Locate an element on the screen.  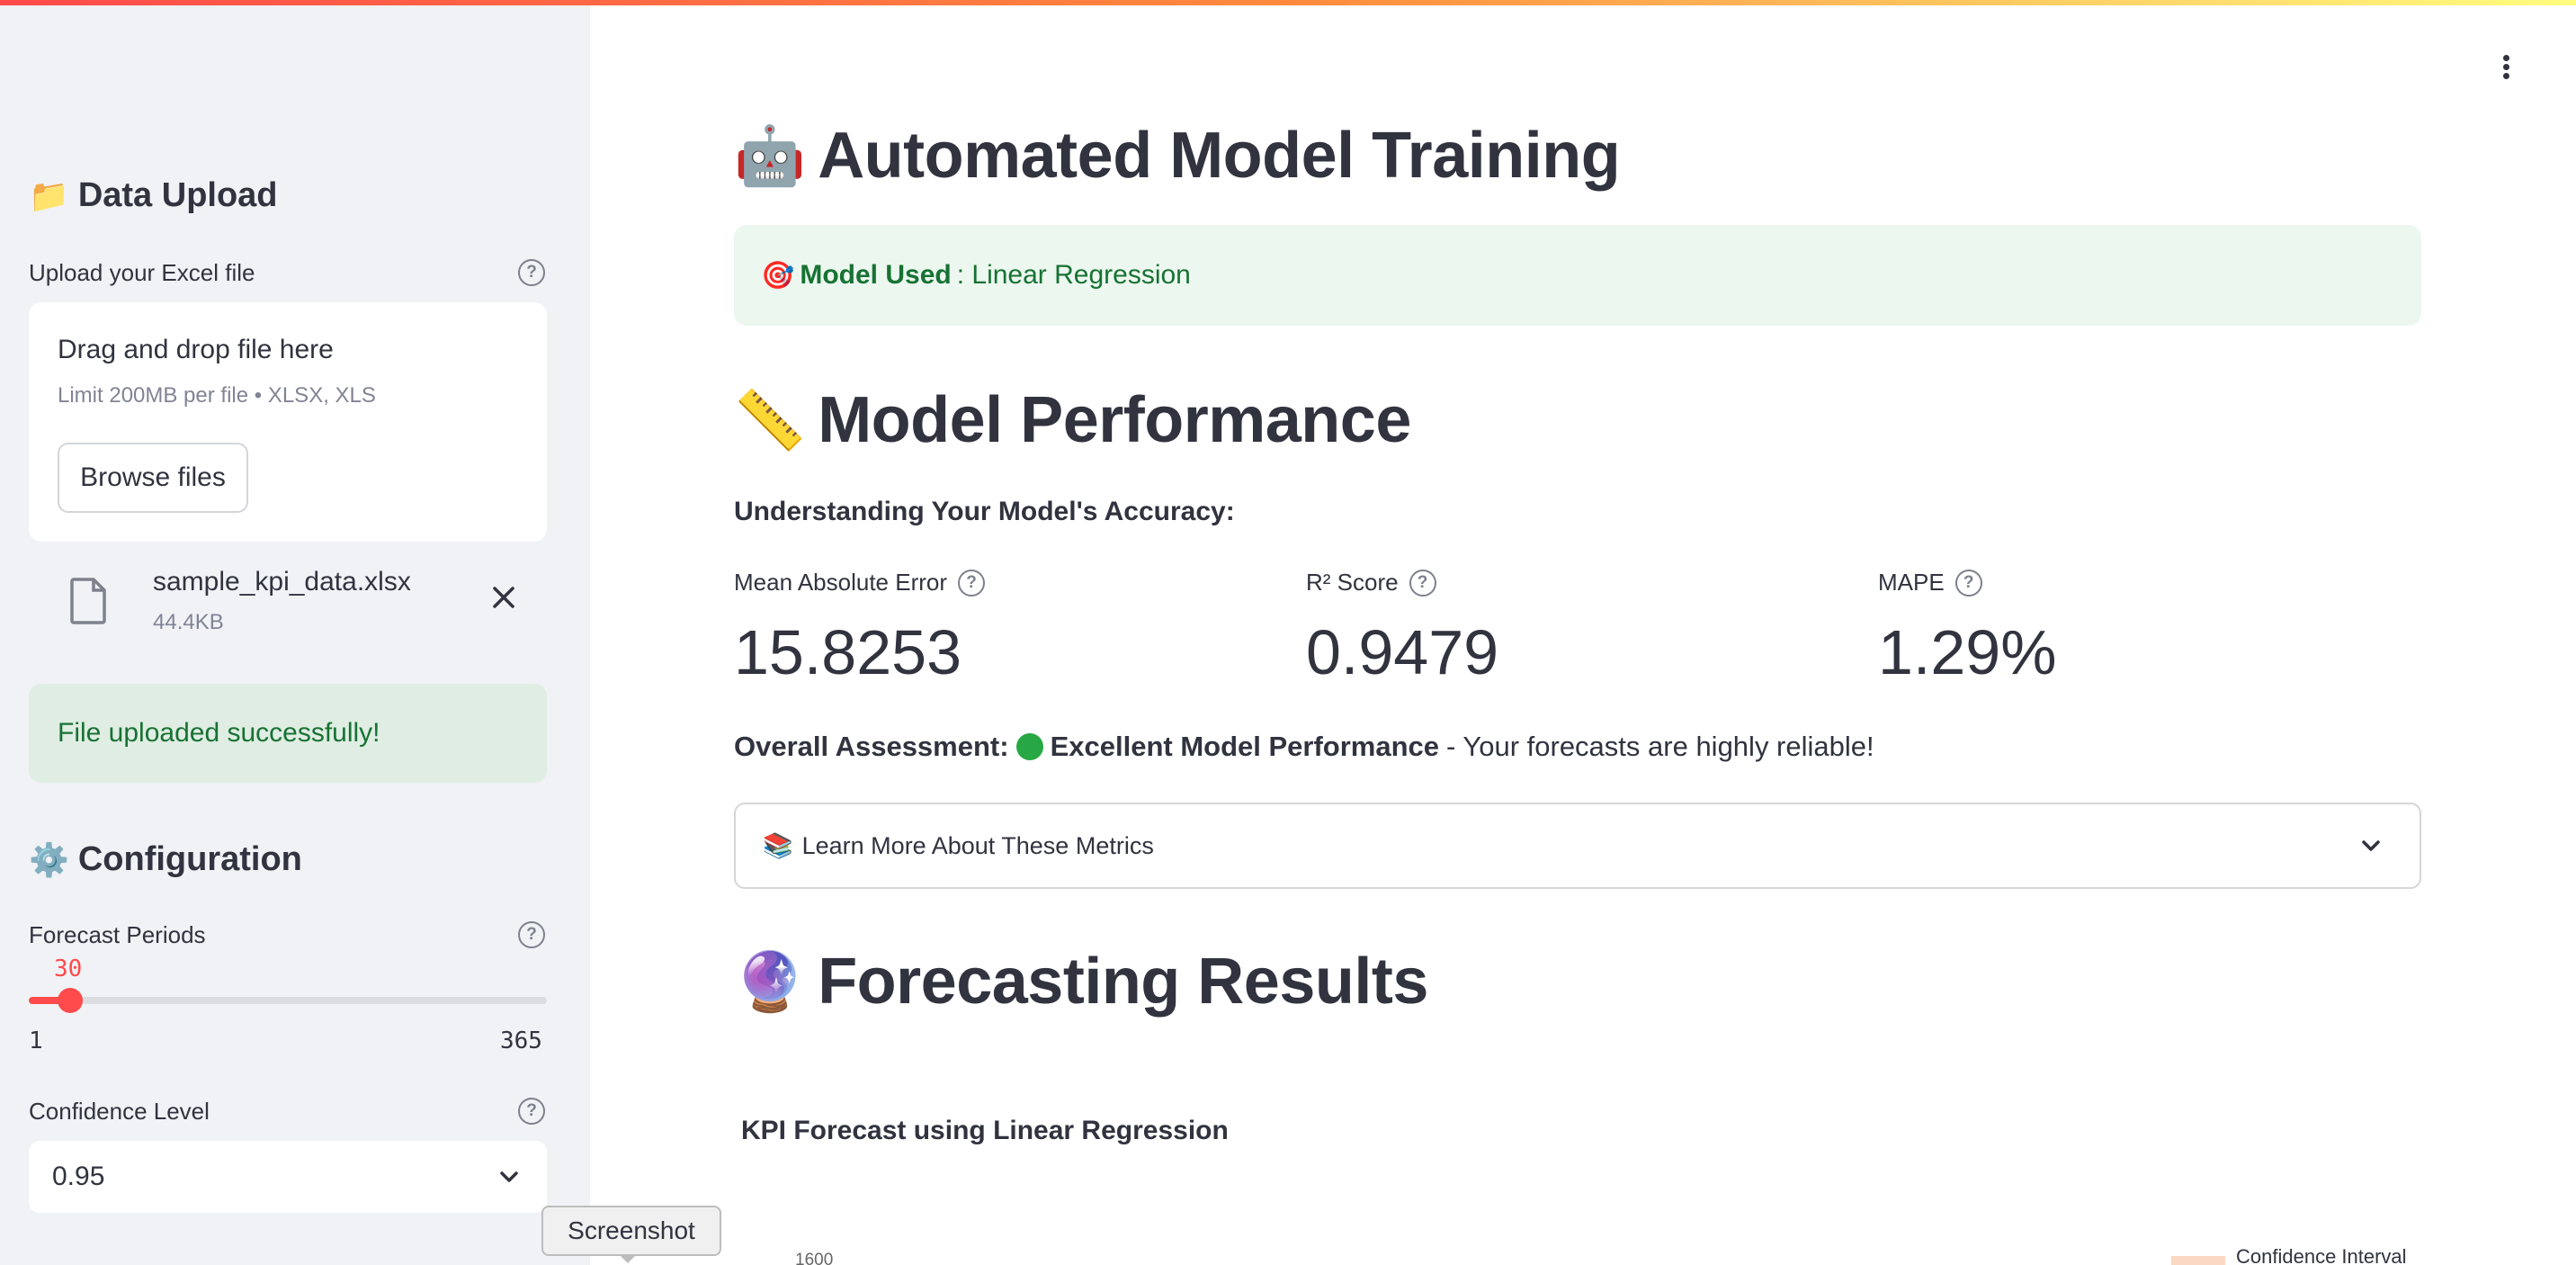
performance-title: 📏 Model Performance is located at coordinates (1072, 420).